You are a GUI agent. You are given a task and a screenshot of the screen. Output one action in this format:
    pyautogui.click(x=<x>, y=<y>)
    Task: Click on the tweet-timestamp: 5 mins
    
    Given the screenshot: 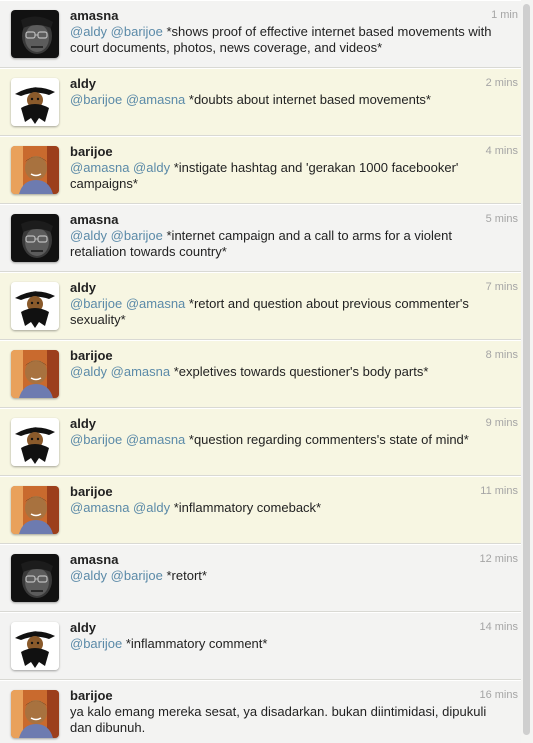 What is the action you would take?
    pyautogui.click(x=502, y=219)
    